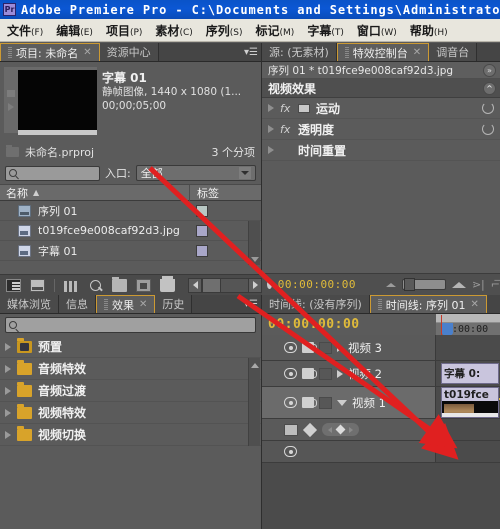 Image resolution: width=500 pixels, height=529 pixels. Describe the element at coordinates (381, 150) in the screenshot. I see `effect-row-time-remapping: 时间重置` at that location.